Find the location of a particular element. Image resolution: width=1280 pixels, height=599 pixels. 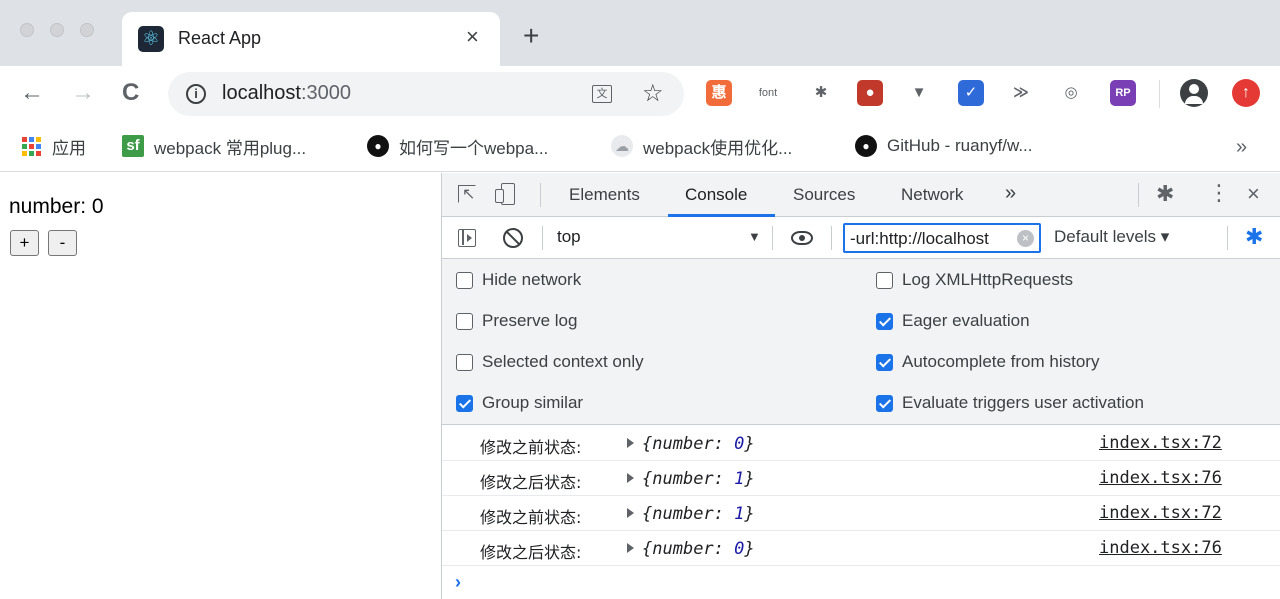

option-hide-network: Hide network is located at coordinates (518, 280).